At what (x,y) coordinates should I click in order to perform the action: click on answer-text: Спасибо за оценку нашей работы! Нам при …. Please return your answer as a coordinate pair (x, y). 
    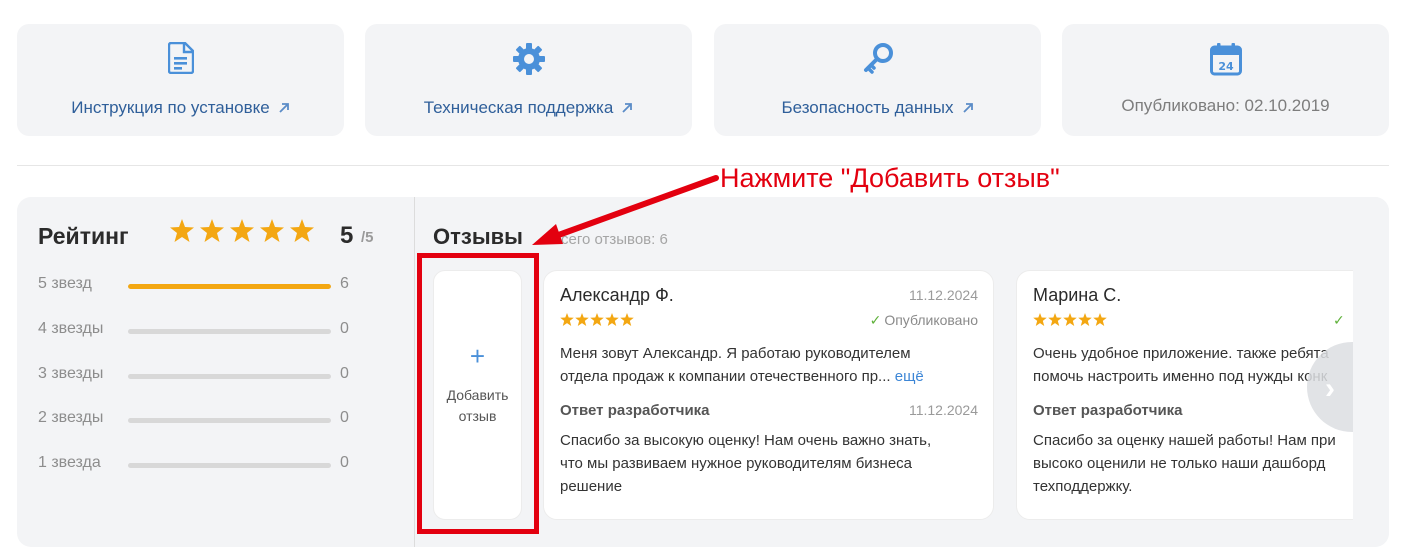
    Looking at the image, I should click on (1211, 463).